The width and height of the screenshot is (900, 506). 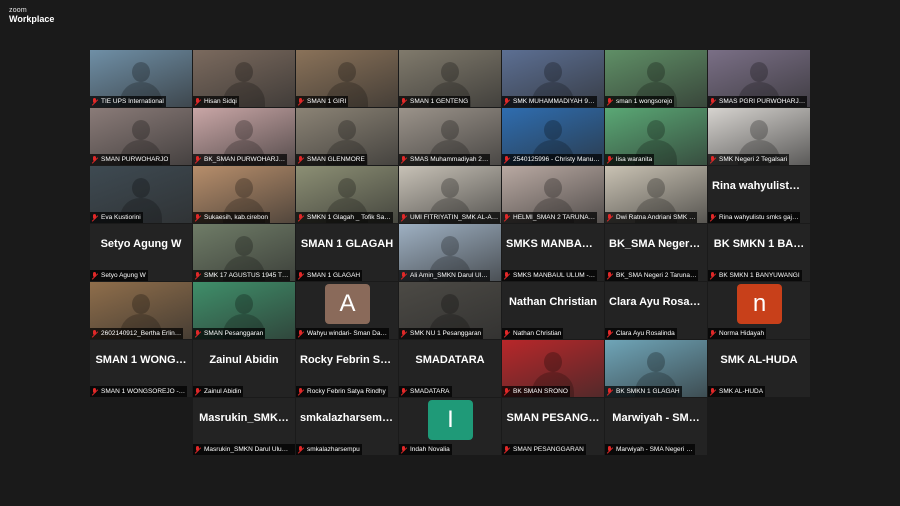 What do you see at coordinates (553, 426) in the screenshot?
I see `participant-tile: SMAN PESANG… SMAN PESANGGARAN` at bounding box center [553, 426].